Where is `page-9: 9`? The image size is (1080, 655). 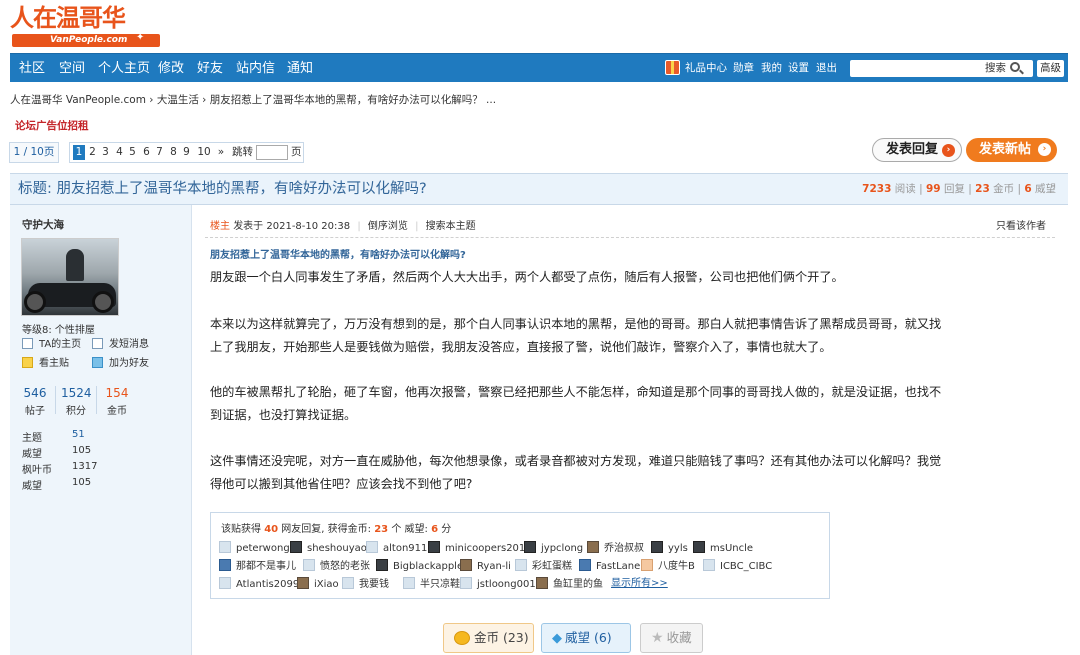 page-9: 9 is located at coordinates (186, 152).